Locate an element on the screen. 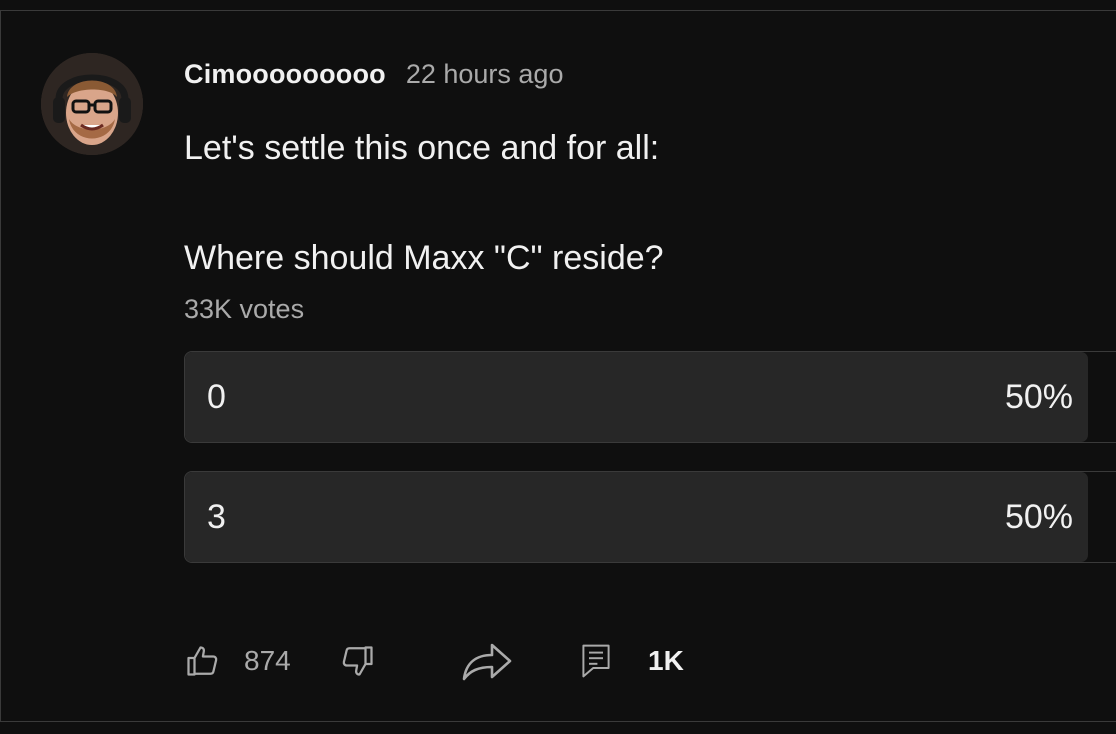 Image resolution: width=1116 pixels, height=734 pixels. poll-option: 3 50% is located at coordinates (650, 517).